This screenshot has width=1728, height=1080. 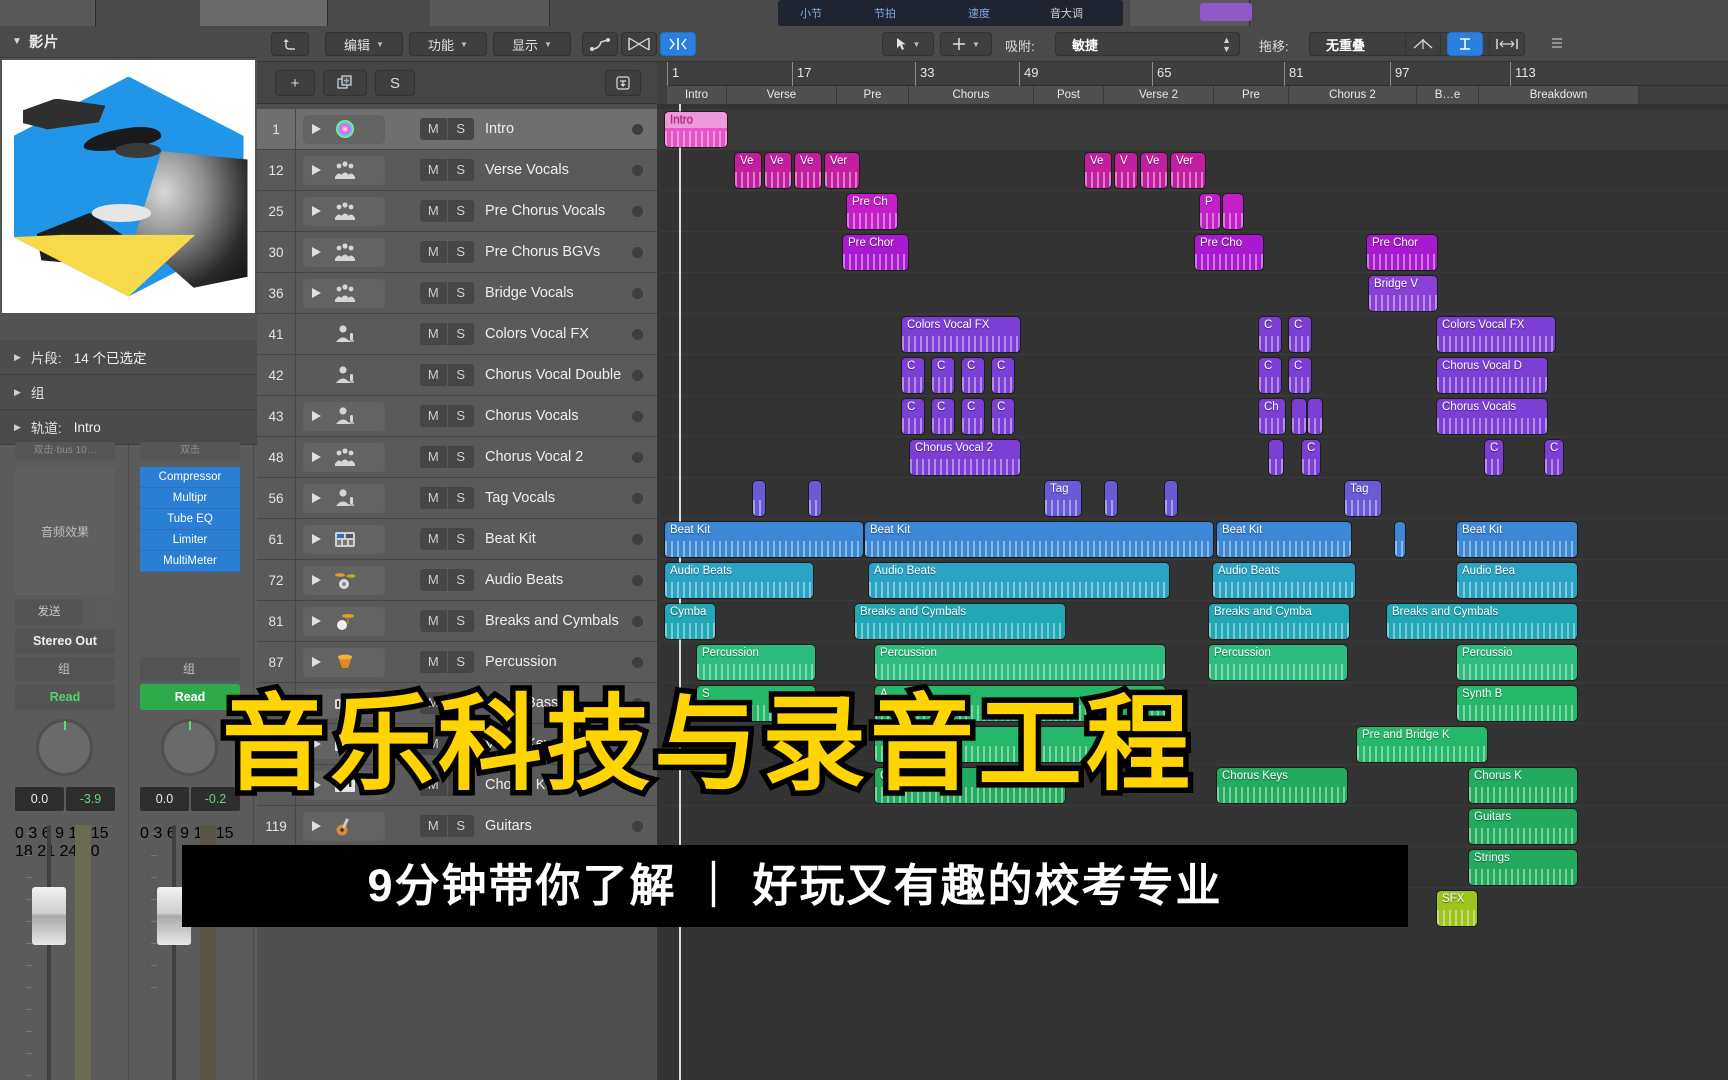 What do you see at coordinates (1229, 252) in the screenshot?
I see `region: Pre Cho` at bounding box center [1229, 252].